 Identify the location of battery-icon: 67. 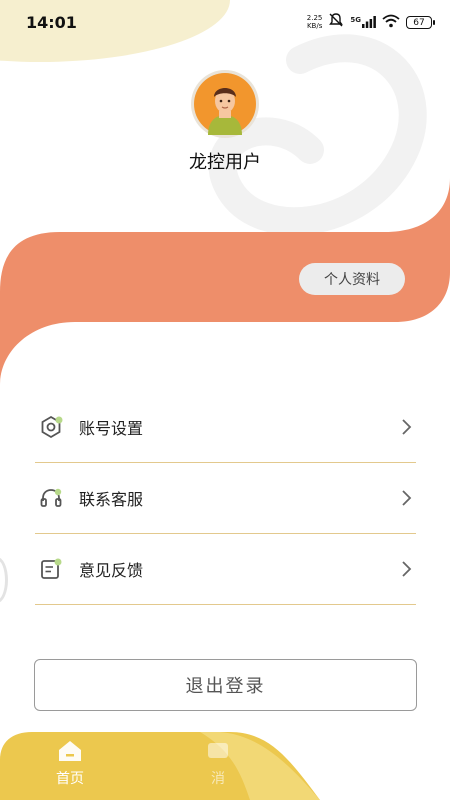
(420, 22).